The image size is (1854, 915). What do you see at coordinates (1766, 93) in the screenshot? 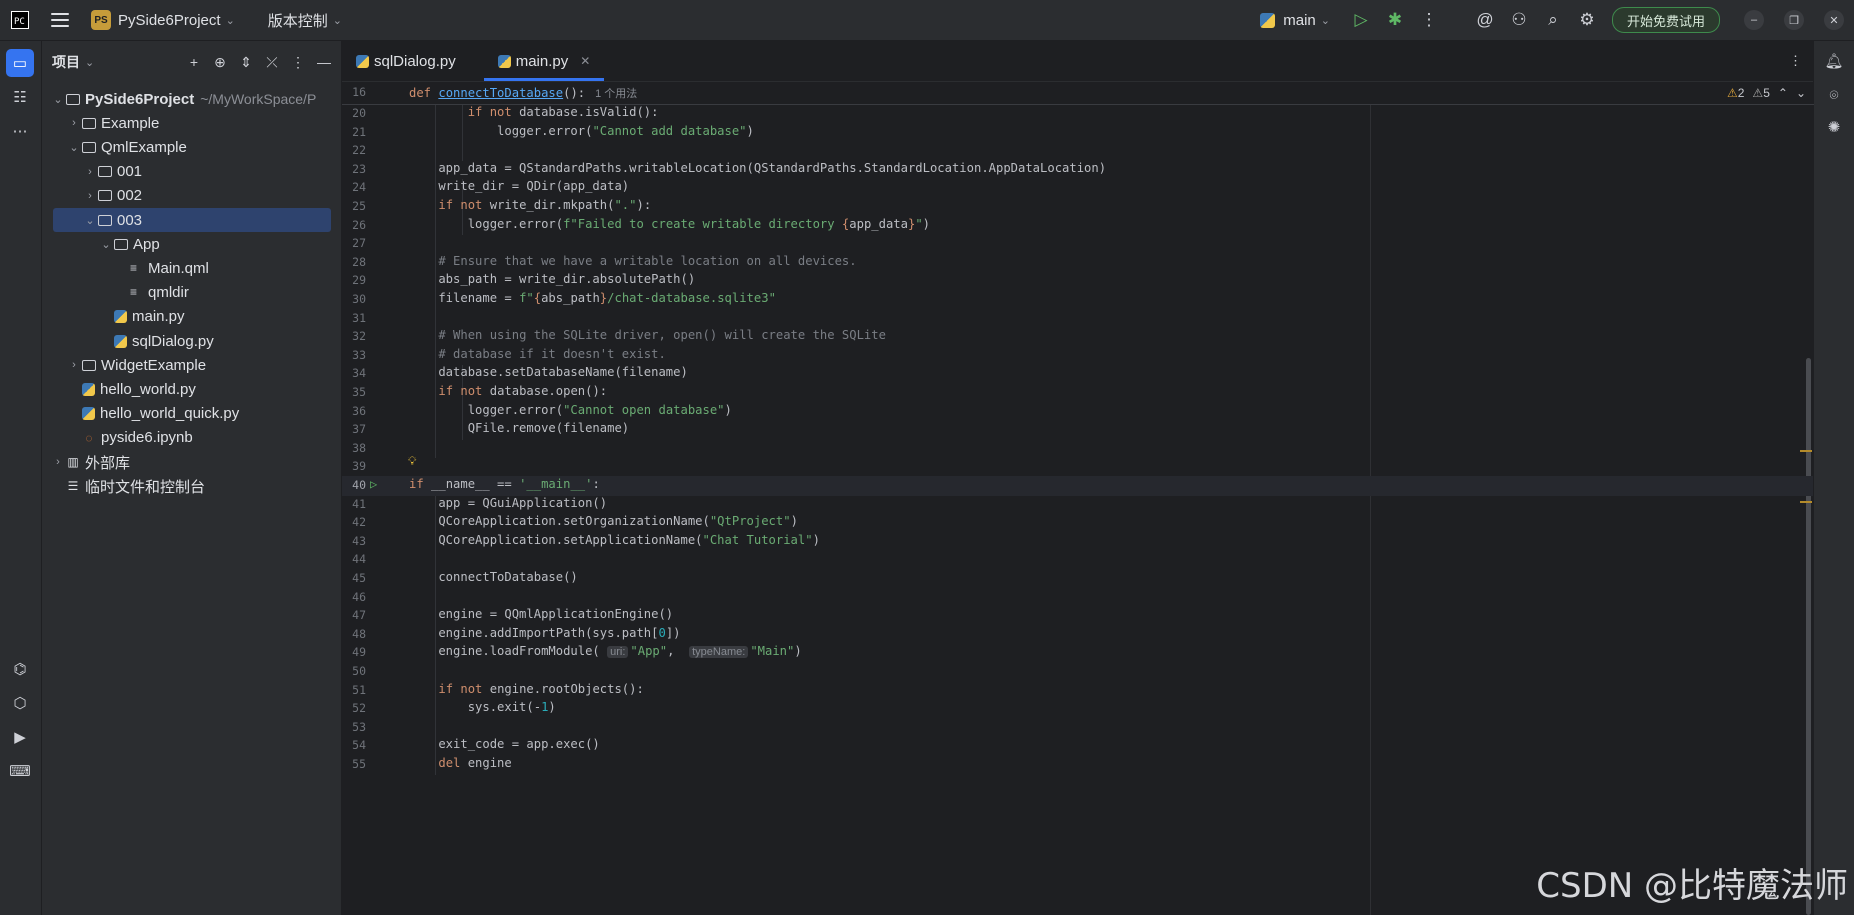
I see `inspection-widget: ⚠2 ⚠5 ⌃ ⌄` at bounding box center [1766, 93].